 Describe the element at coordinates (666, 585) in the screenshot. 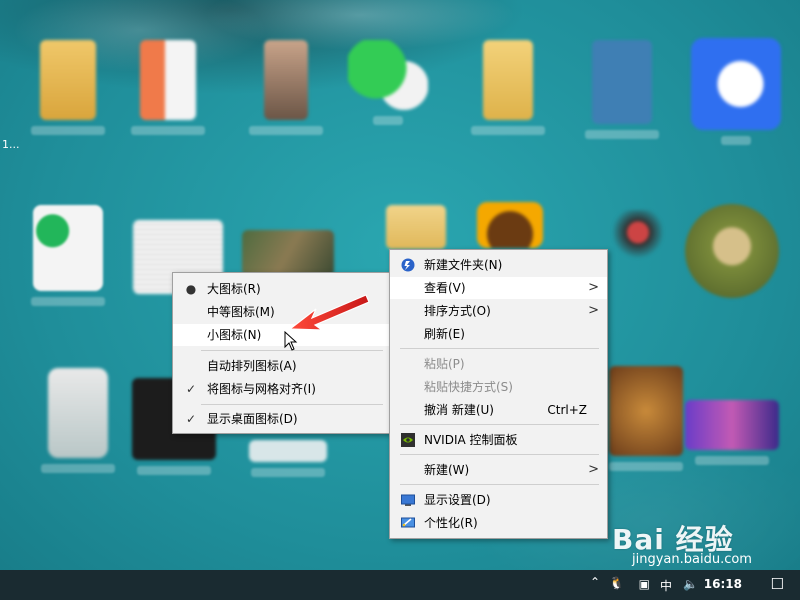

I see `ime-indicator: 中` at that location.